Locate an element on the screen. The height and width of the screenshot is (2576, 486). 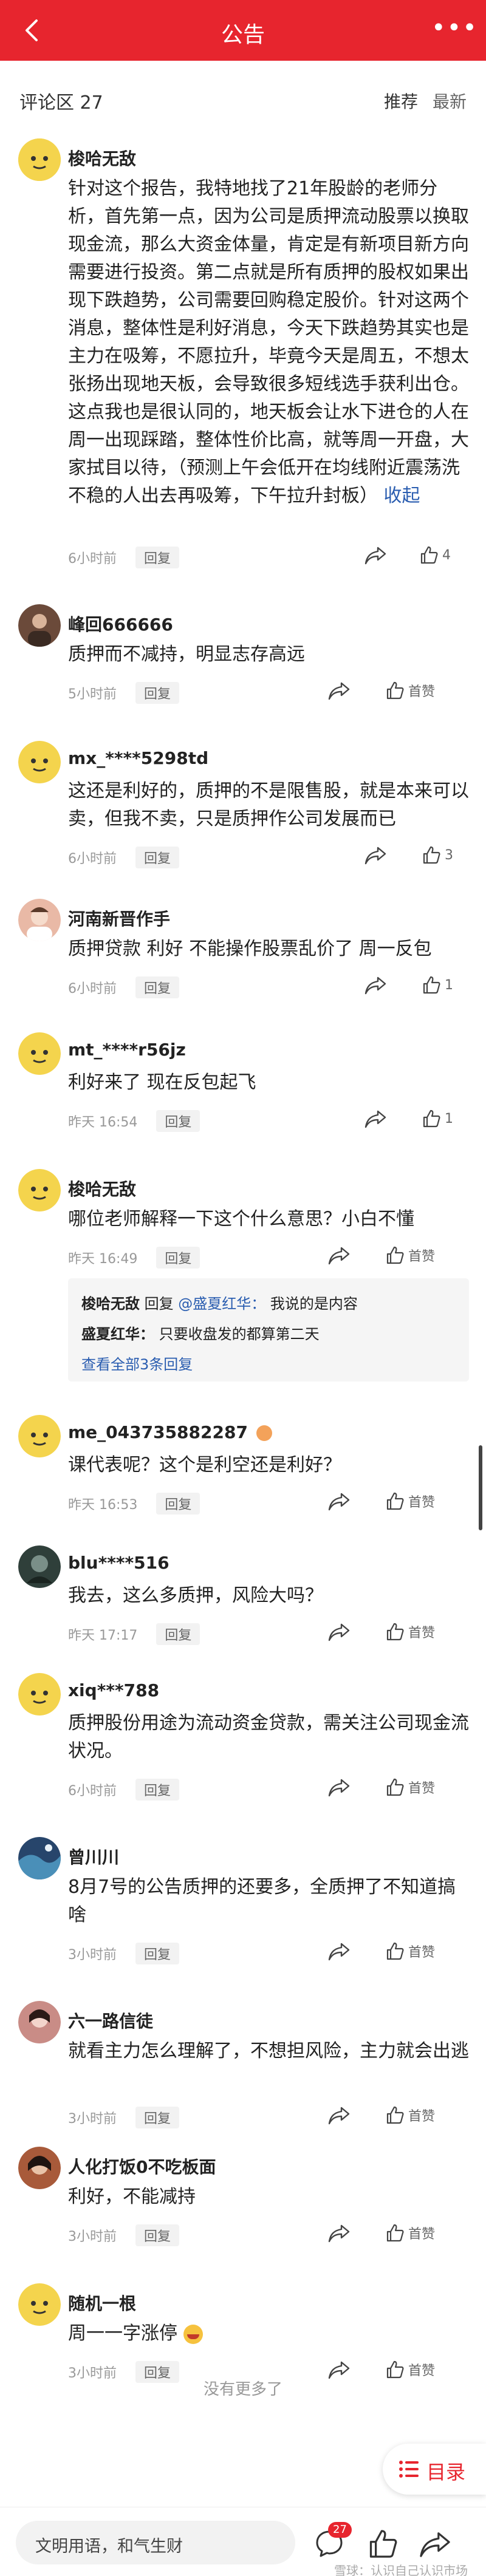
username: xiq***788 is located at coordinates (114, 1690).